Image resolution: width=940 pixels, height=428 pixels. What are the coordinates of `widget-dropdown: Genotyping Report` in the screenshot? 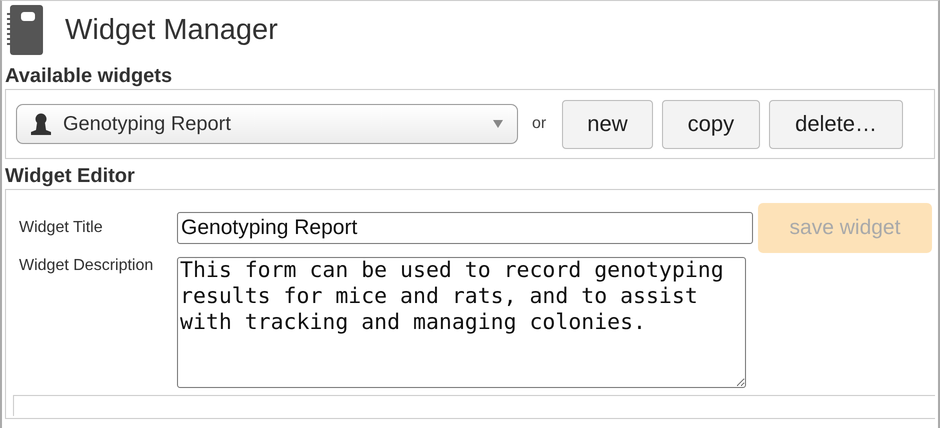 It's located at (267, 124).